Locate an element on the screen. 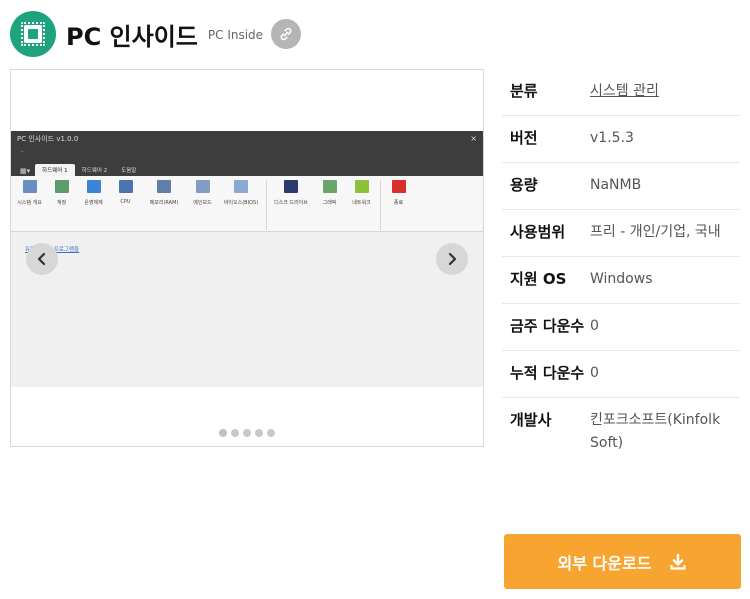 The image size is (750, 599). exit-icon is located at coordinates (398, 186).